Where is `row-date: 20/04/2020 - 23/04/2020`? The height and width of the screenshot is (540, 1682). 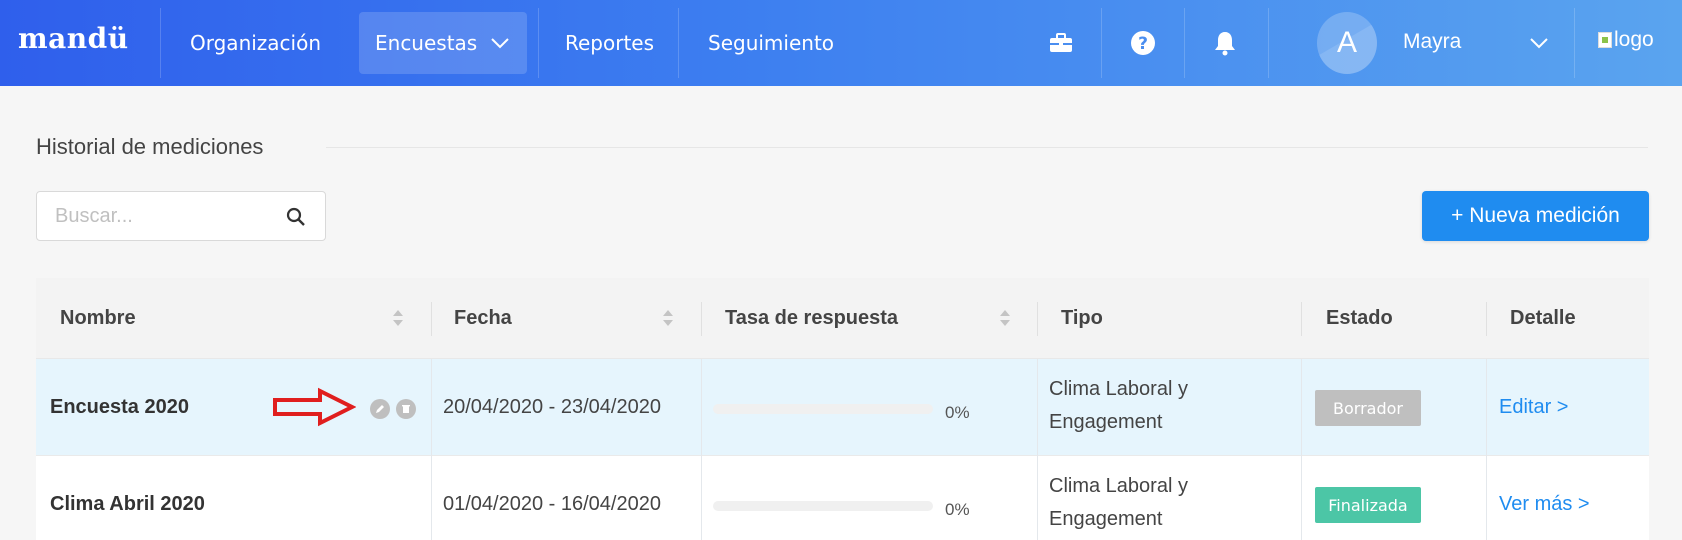 row-date: 20/04/2020 - 23/04/2020 is located at coordinates (552, 407).